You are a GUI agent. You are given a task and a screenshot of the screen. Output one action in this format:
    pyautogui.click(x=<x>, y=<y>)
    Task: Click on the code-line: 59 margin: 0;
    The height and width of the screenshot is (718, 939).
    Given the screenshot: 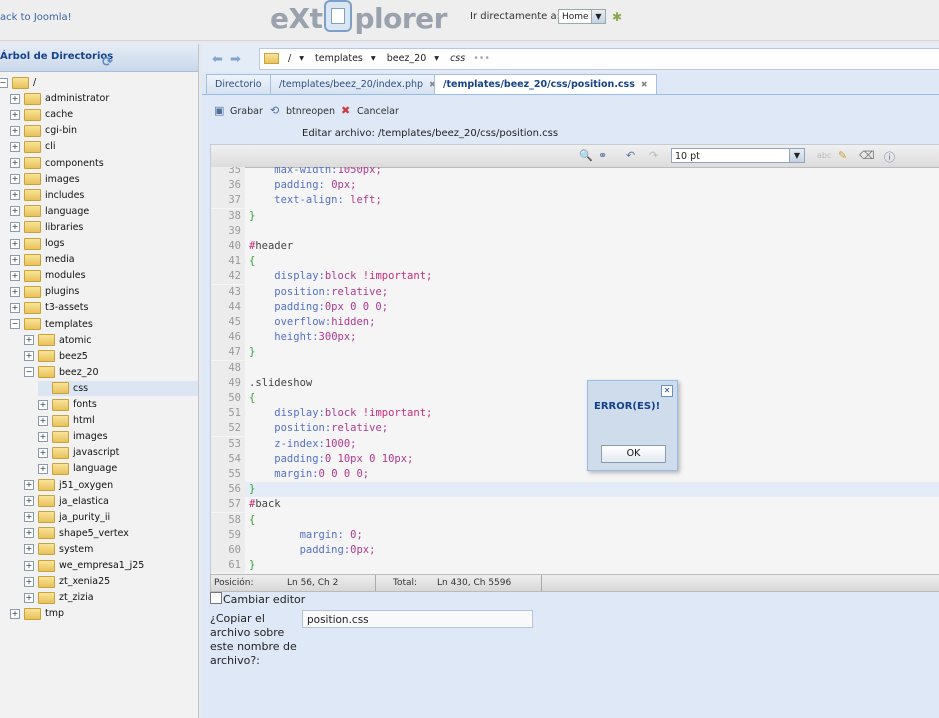 What is the action you would take?
    pyautogui.click(x=575, y=535)
    